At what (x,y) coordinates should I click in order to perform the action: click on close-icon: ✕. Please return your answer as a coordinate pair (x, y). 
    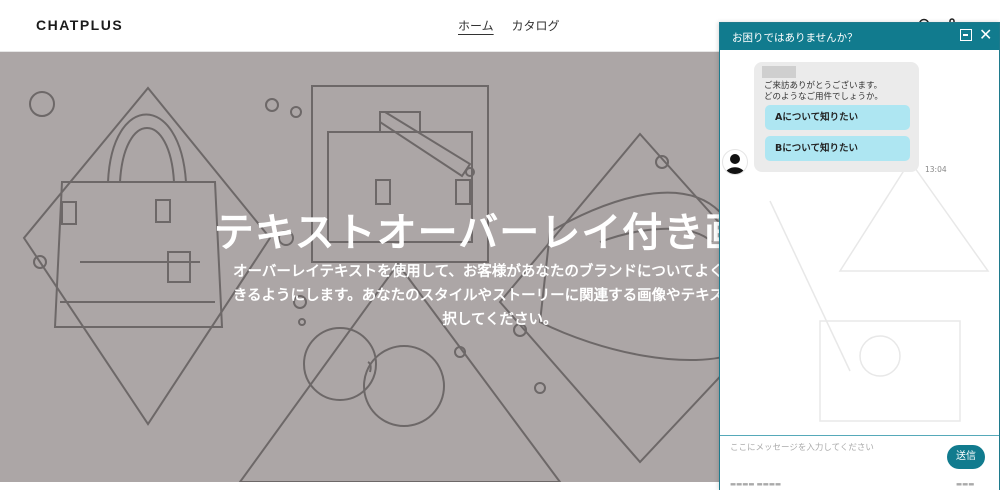
    Looking at the image, I should click on (985, 35).